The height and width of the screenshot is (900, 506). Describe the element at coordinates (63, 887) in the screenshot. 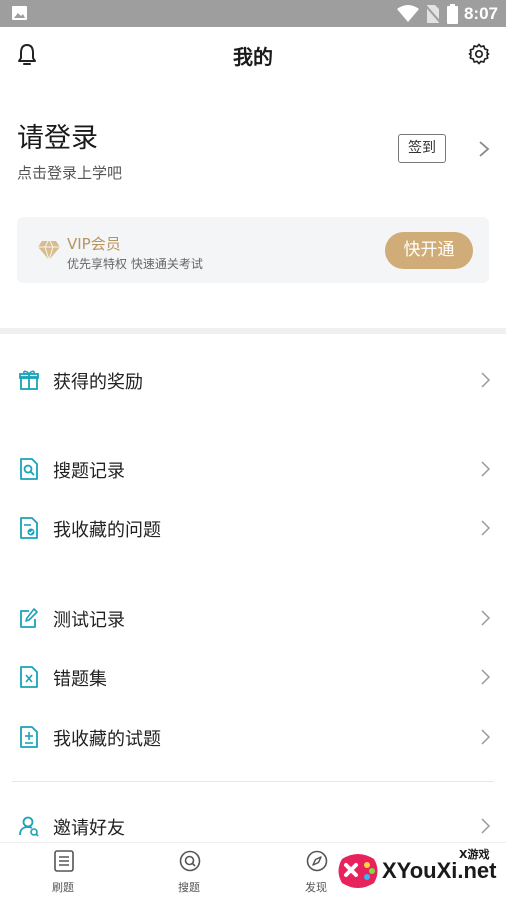

I see `nav-label: 刷题` at that location.